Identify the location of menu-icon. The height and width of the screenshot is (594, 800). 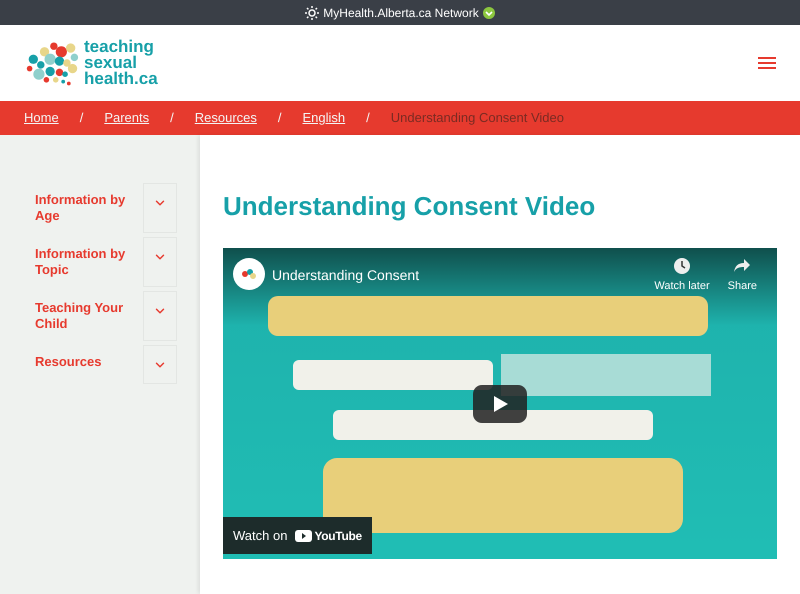
(767, 63).